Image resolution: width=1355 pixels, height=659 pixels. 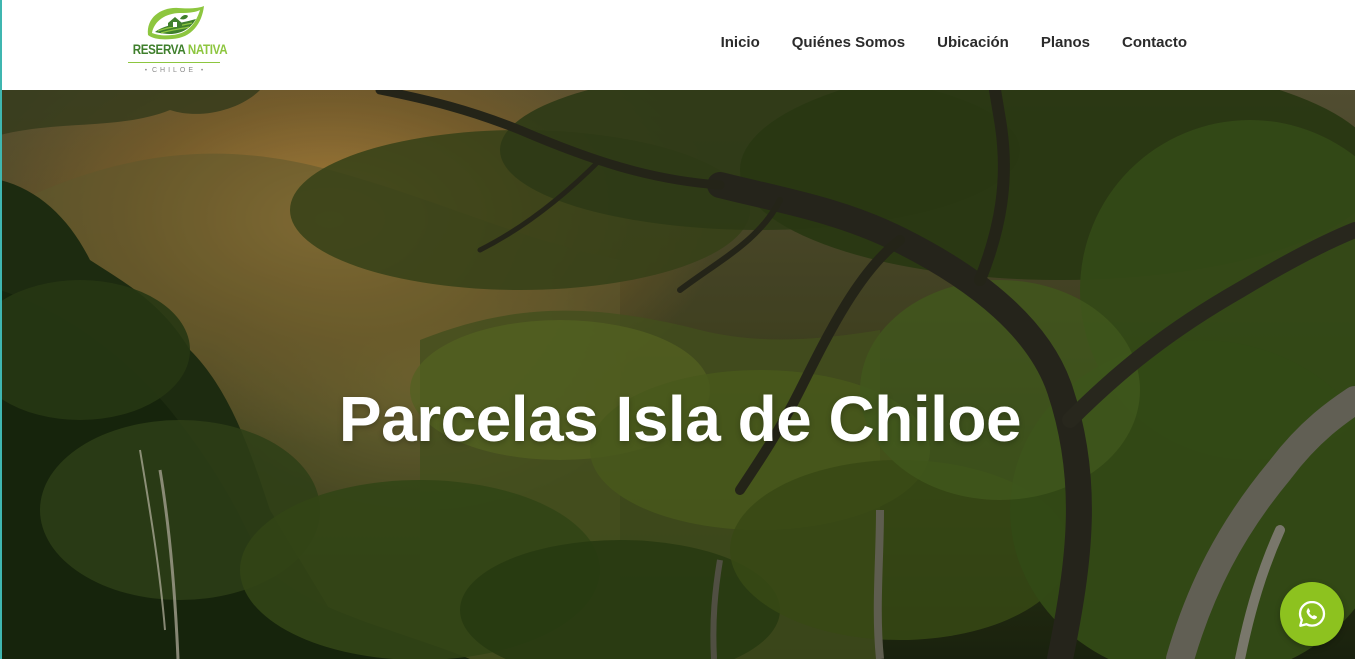 I want to click on whatsapp-button, so click(x=1312, y=614).